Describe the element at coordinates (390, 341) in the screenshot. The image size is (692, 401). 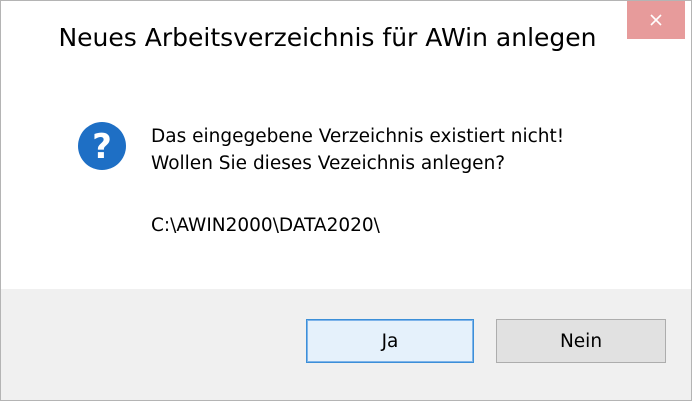
I see `yes-button: Ja` at that location.